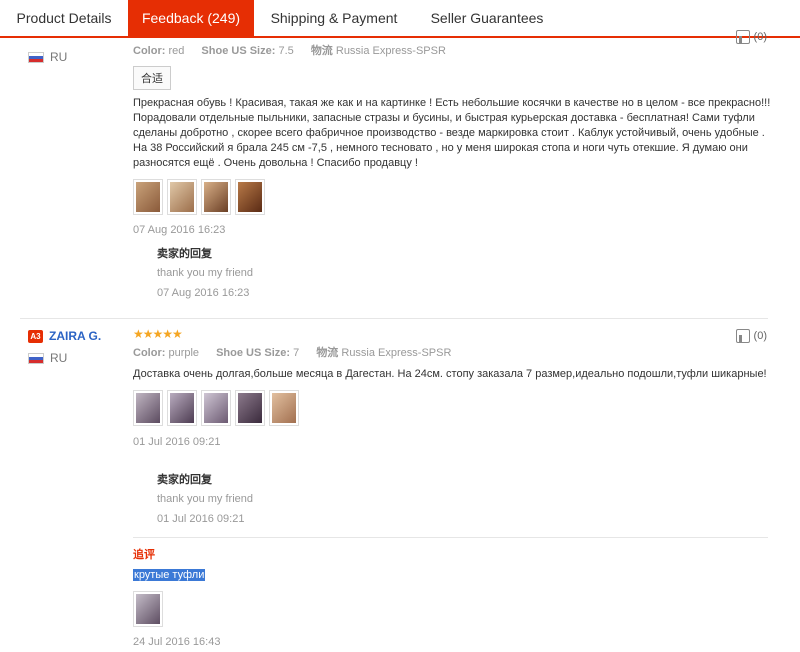 The image size is (800, 652). I want to click on rating-stars: ★★★★★, so click(158, 334).